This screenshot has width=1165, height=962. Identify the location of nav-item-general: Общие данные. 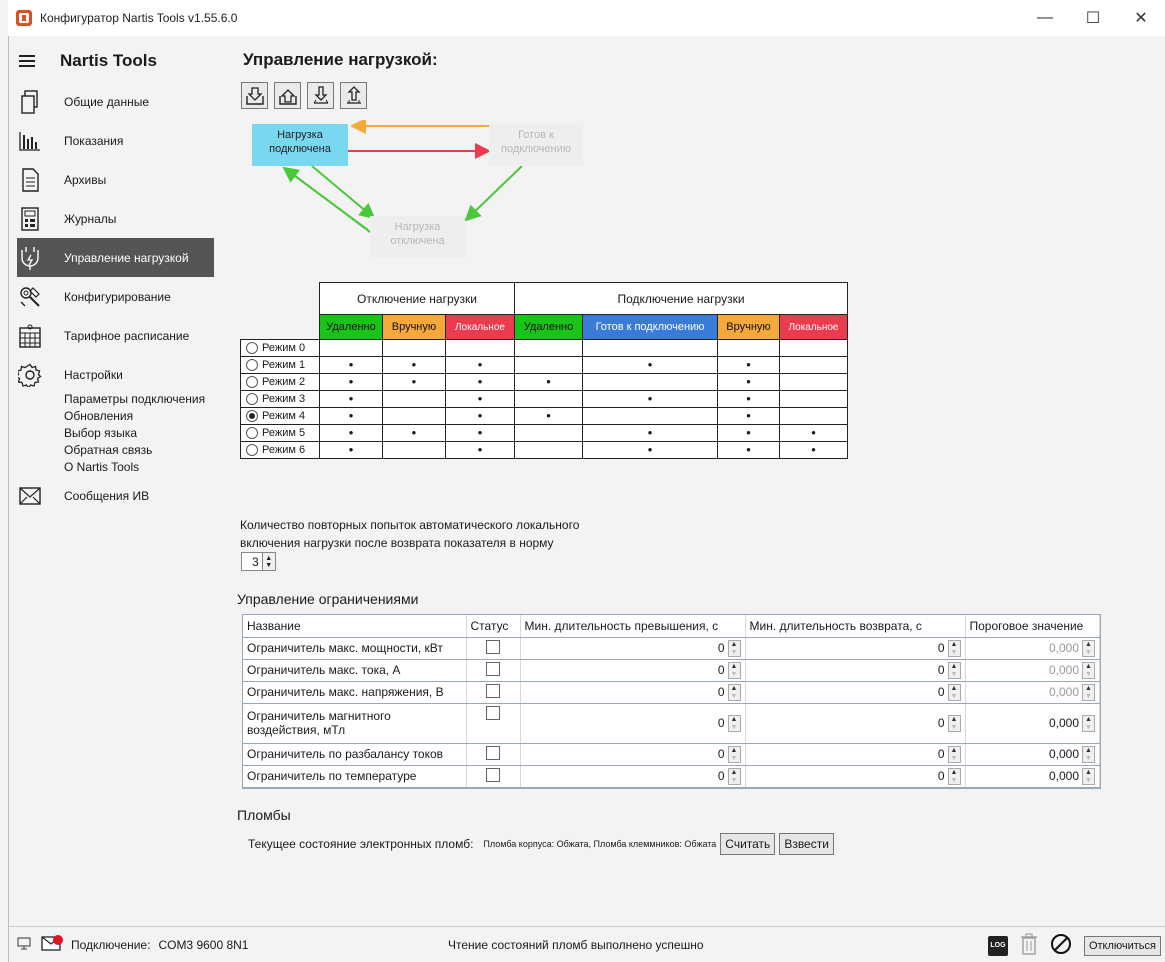
(111, 101).